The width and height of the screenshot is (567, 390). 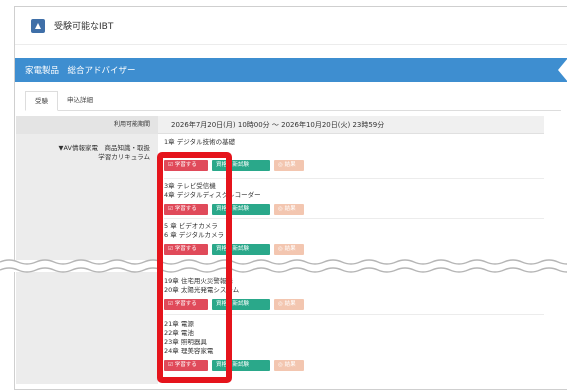 What do you see at coordinates (87, 125) in the screenshot?
I see `usage-period-label: 利用可能期間` at bounding box center [87, 125].